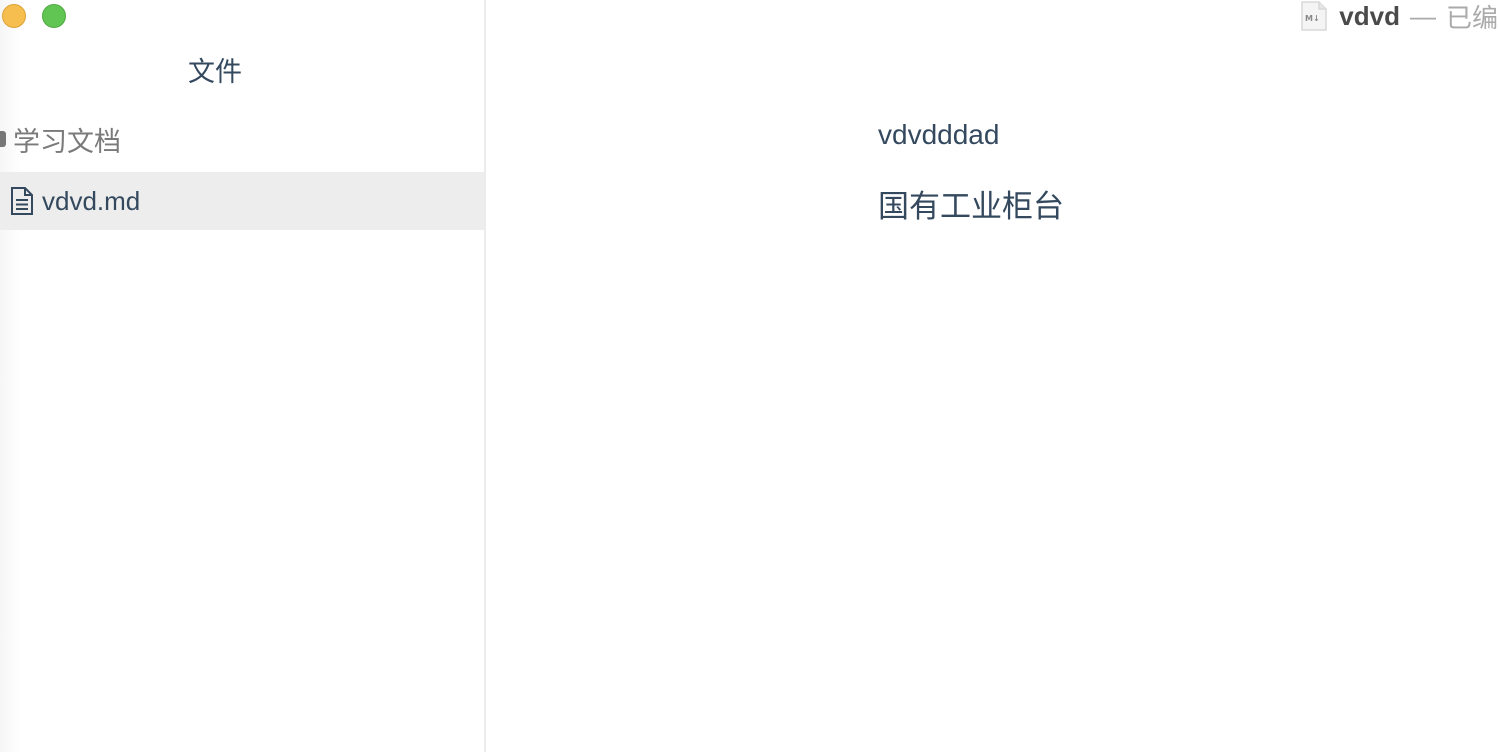 Image resolution: width=1498 pixels, height=752 pixels. Describe the element at coordinates (3, 139) in the screenshot. I see `folder-collapsed-icon` at that location.